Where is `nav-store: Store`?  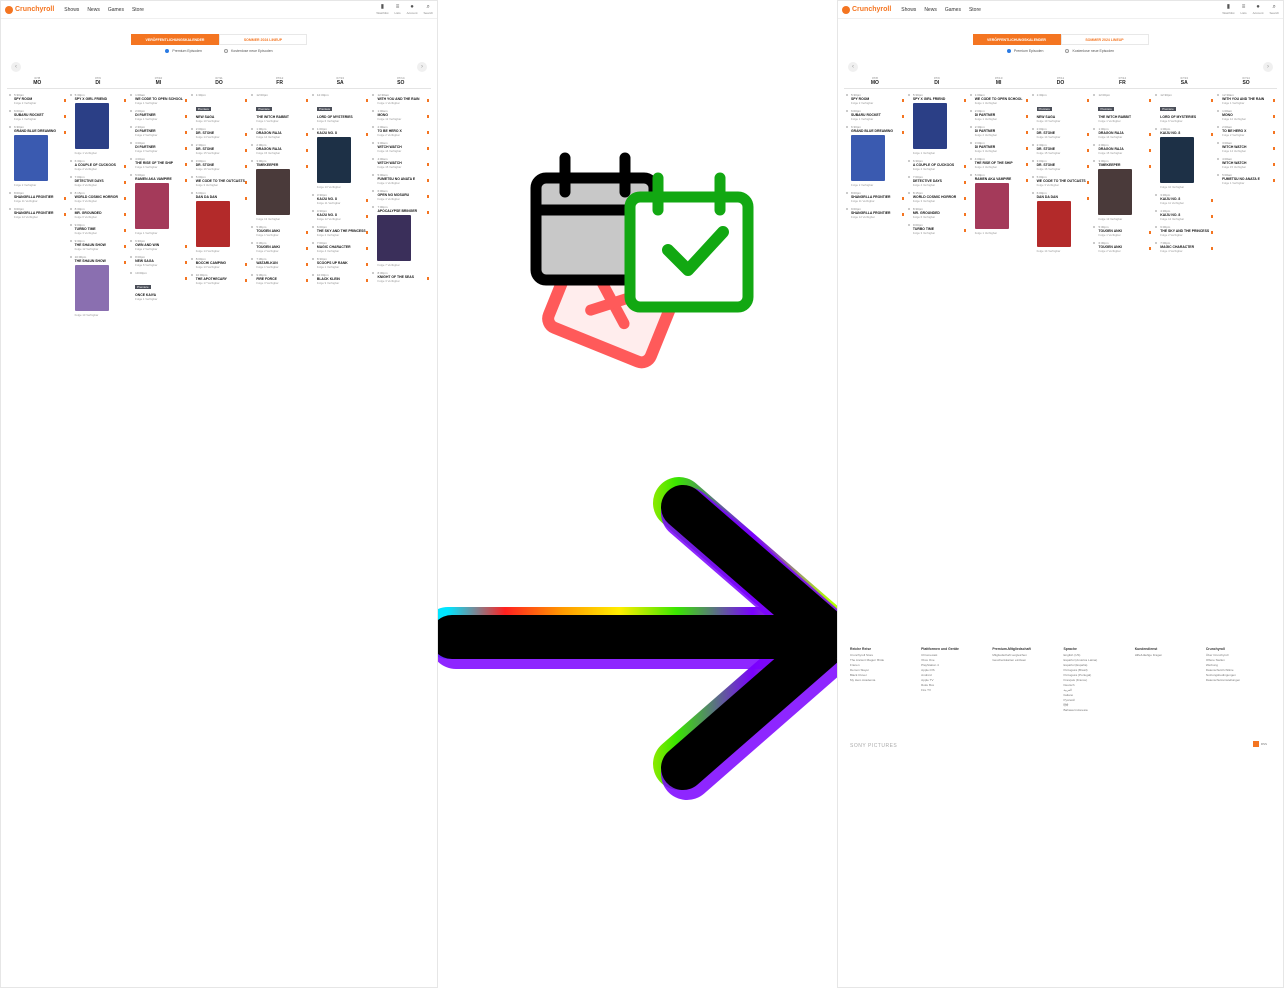
nav-store: Store is located at coordinates (138, 10).